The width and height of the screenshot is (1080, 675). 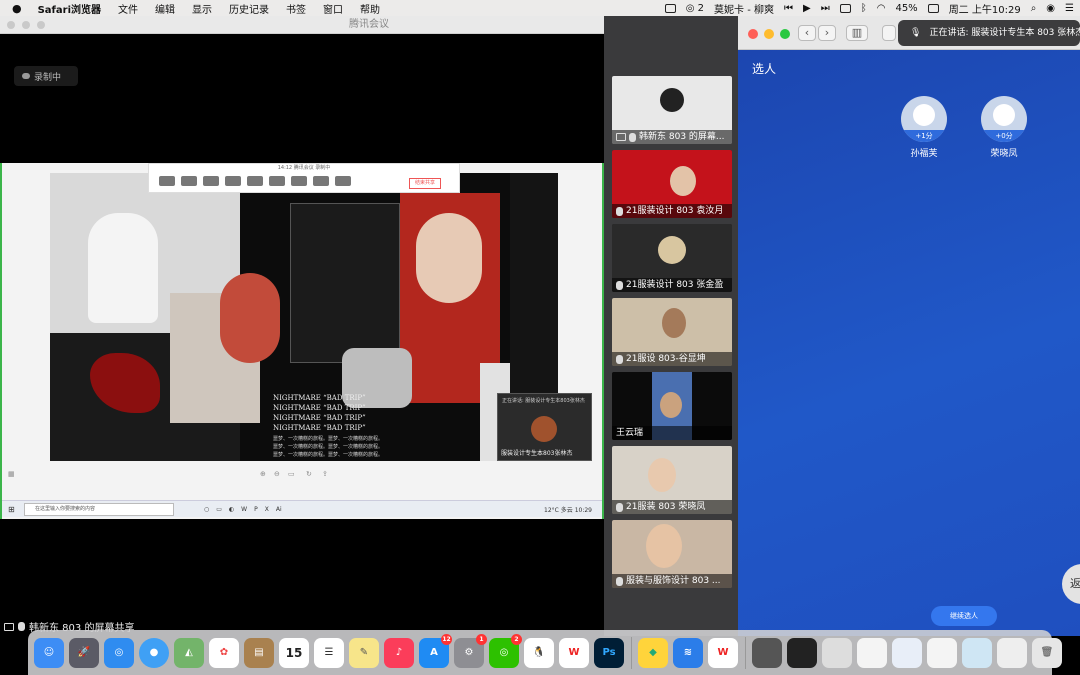 I want to click on speaker-float-window: 正在讲话: 服装设计专生本803张林杰 服装设计专生本803张林杰, so click(x=544, y=427).